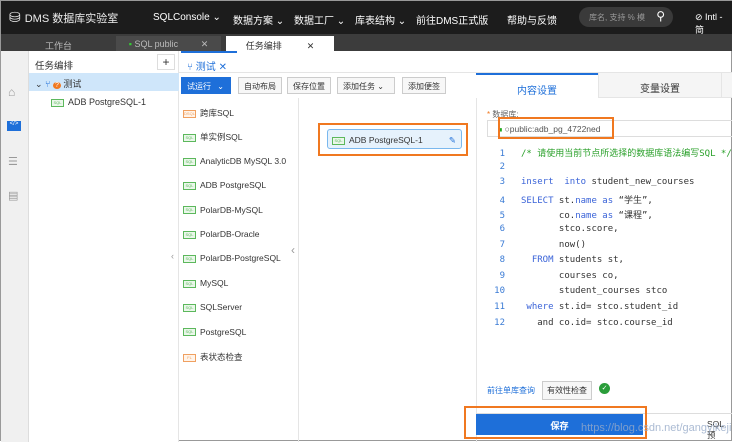  I want to click on code-line: 1/* 请使用当前节点所选择的数据库语法编写SQL */, so click(605, 152).